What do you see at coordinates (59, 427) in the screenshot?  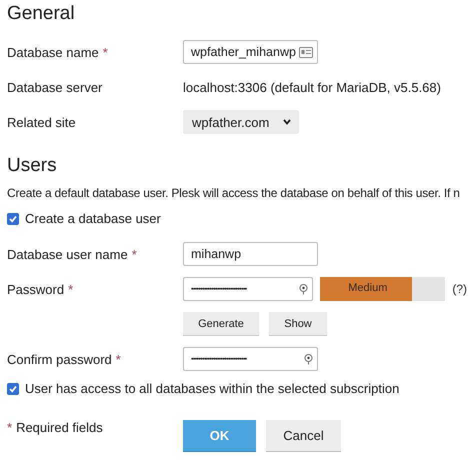 I see `required-fields-note: Required fields` at bounding box center [59, 427].